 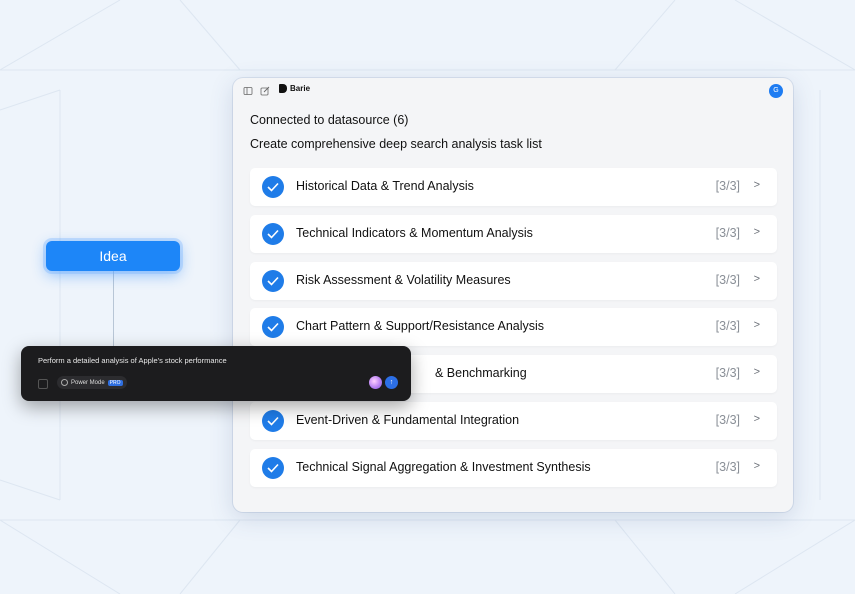 I want to click on sidebar-toggle-icon, so click(x=248, y=91).